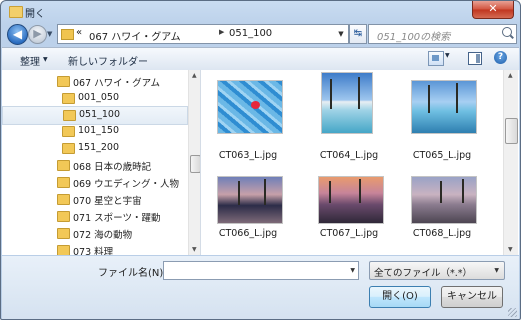  What do you see at coordinates (99, 97) in the screenshot?
I see `tree-item-label: 001_050` at bounding box center [99, 97].